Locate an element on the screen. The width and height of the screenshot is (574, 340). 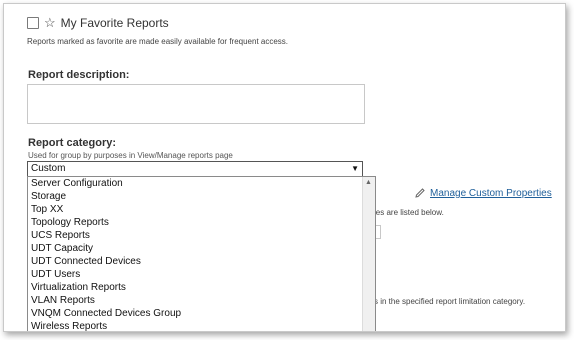
favorite-checkbox is located at coordinates (33, 23).